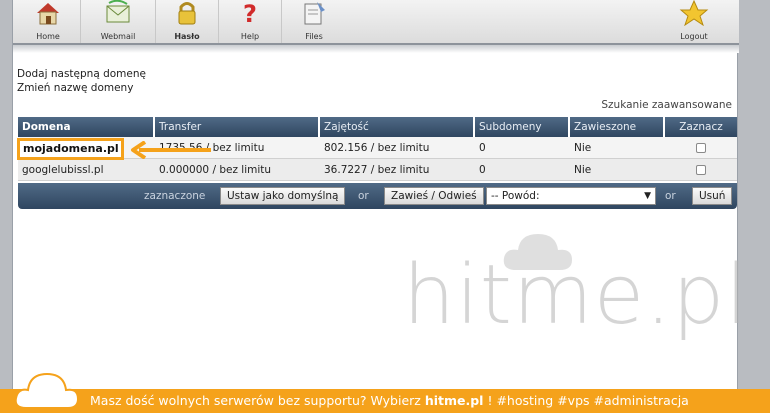 This screenshot has height=413, width=770. What do you see at coordinates (576, 295) in the screenshot?
I see `watermark-text: hitme.pl` at bounding box center [576, 295].